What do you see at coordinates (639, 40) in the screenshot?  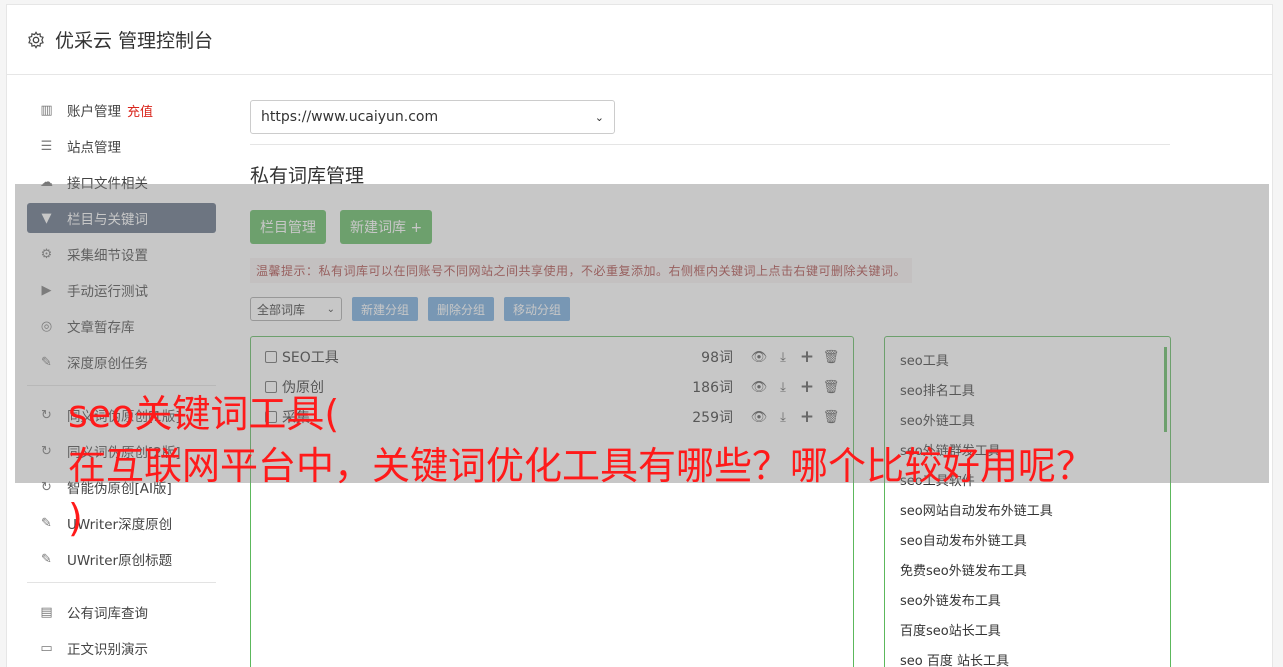 I see `top-bar: 优采云 管理控制台` at bounding box center [639, 40].